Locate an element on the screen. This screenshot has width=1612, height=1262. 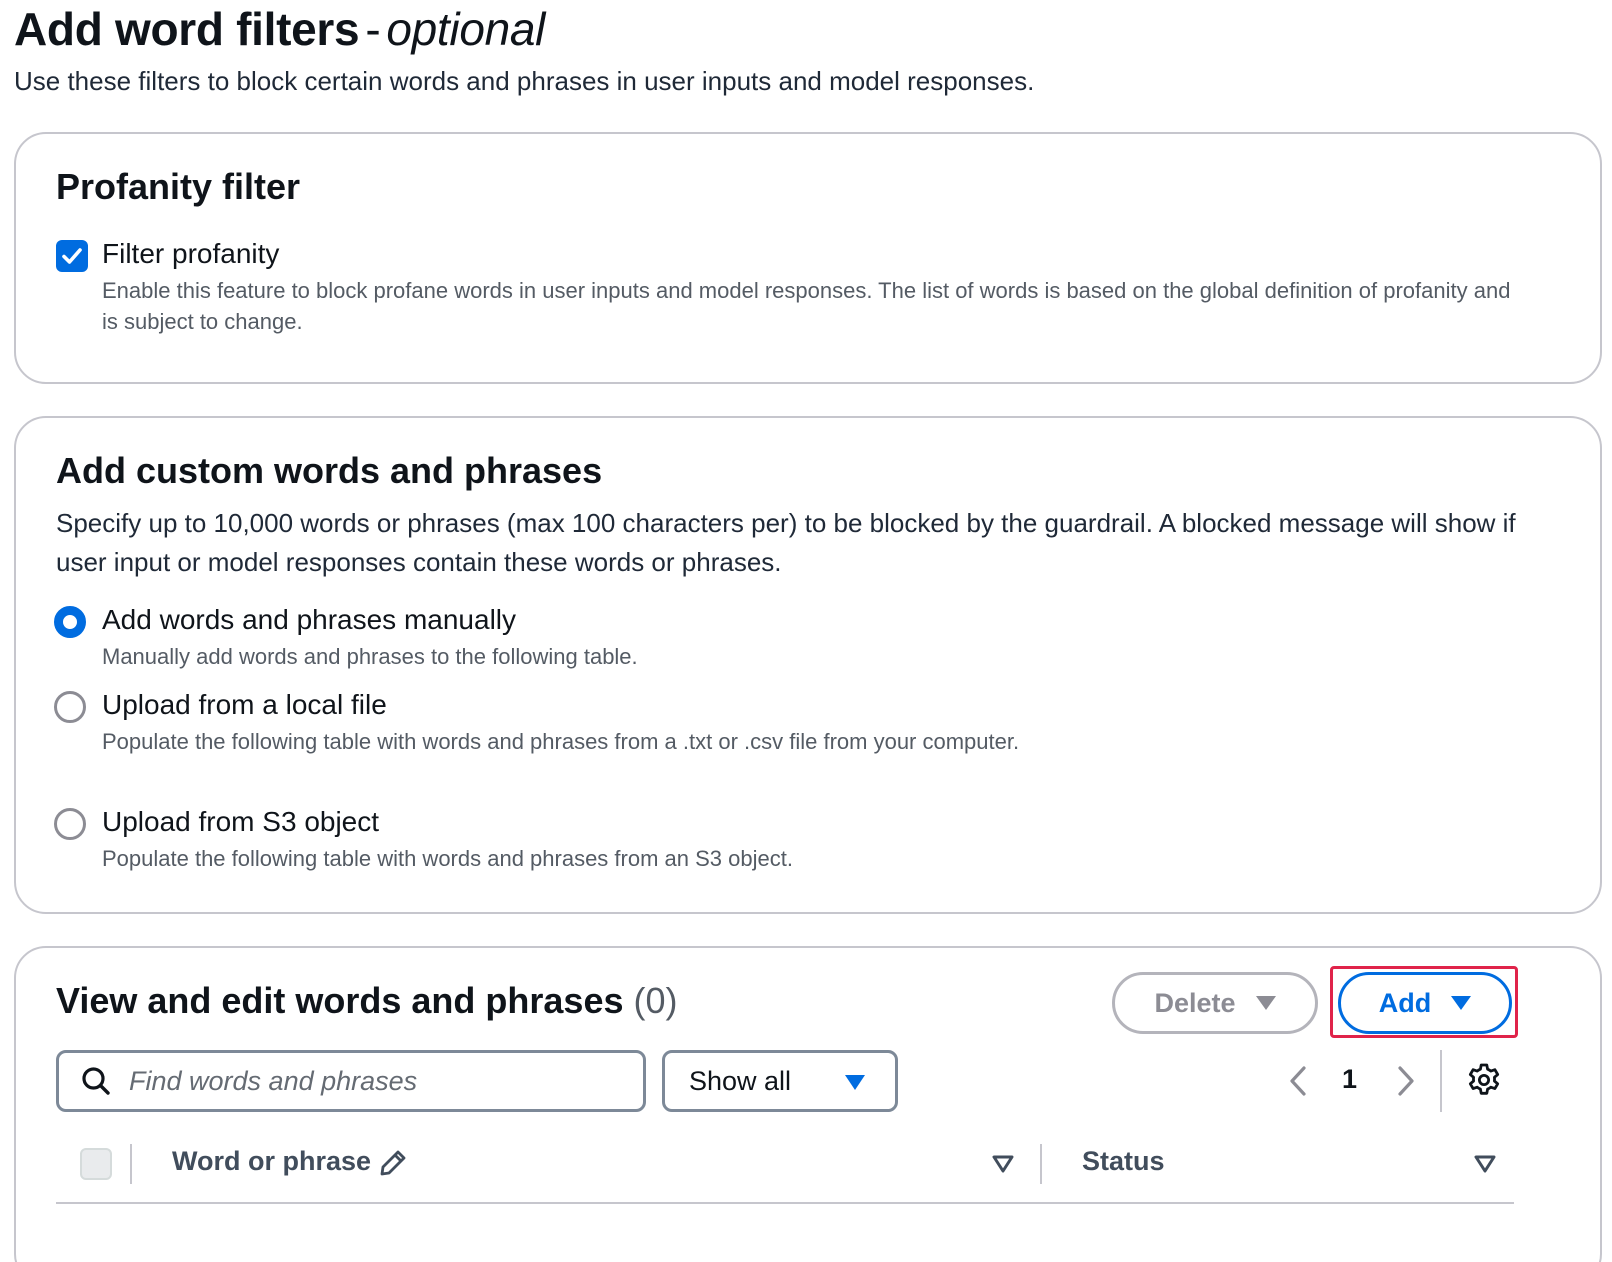
chevron-right-icon is located at coordinates (1406, 1081).